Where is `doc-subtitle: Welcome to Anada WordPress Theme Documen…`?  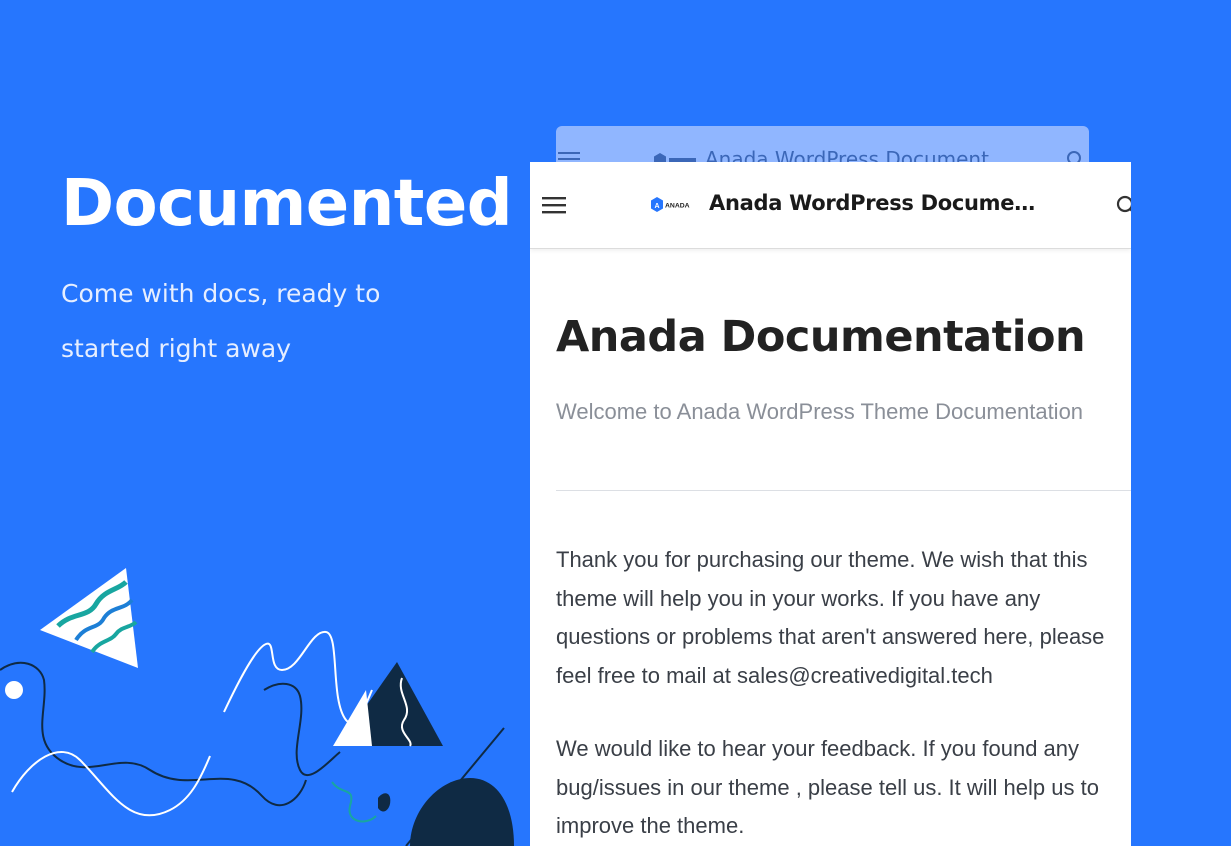
doc-subtitle: Welcome to Anada WordPress Theme Documen… is located at coordinates (820, 411).